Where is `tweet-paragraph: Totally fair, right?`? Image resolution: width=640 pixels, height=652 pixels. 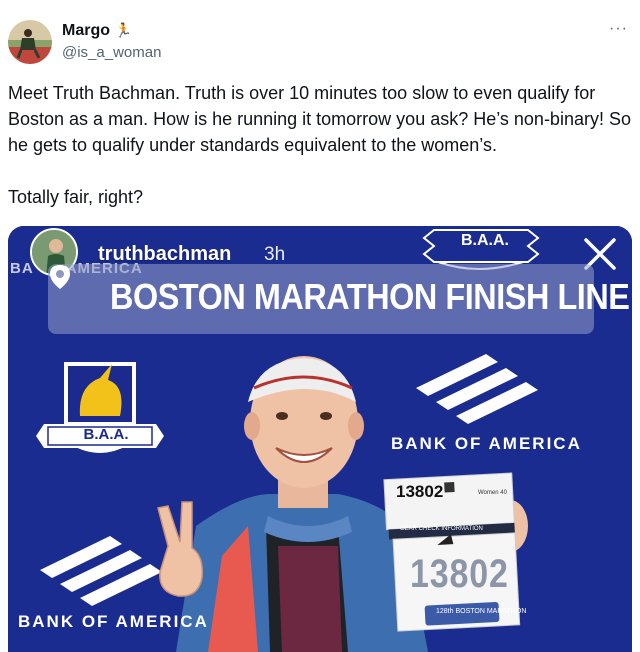 tweet-paragraph: Totally fair, right? is located at coordinates (76, 197).